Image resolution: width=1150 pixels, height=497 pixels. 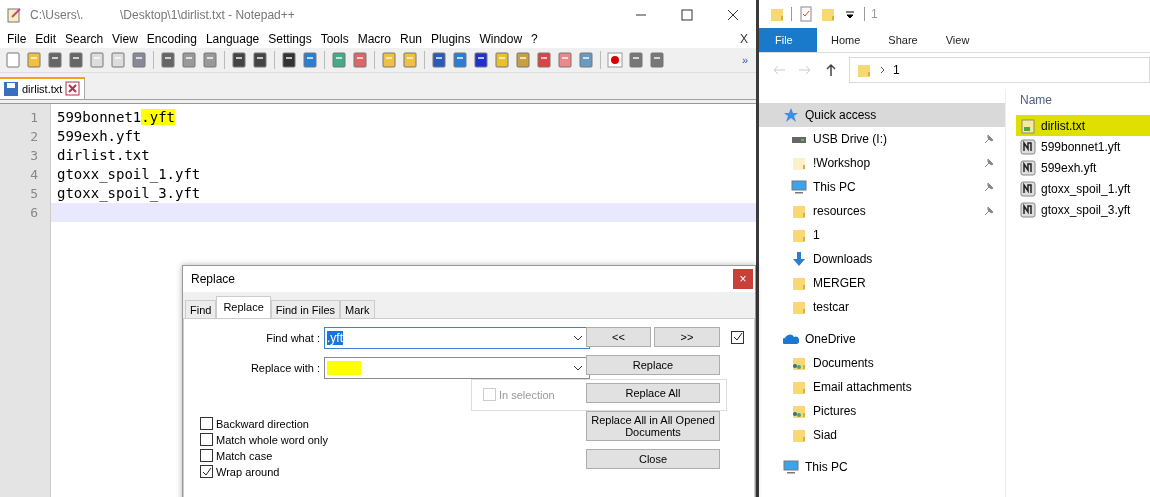 I want to click on file-item: gtoxx_spoil_3.yft, so click(x=1083, y=209).